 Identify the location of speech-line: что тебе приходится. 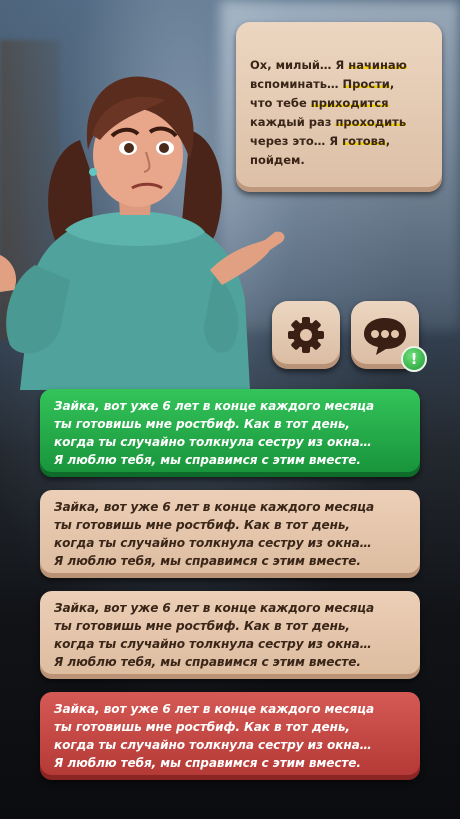
(319, 103).